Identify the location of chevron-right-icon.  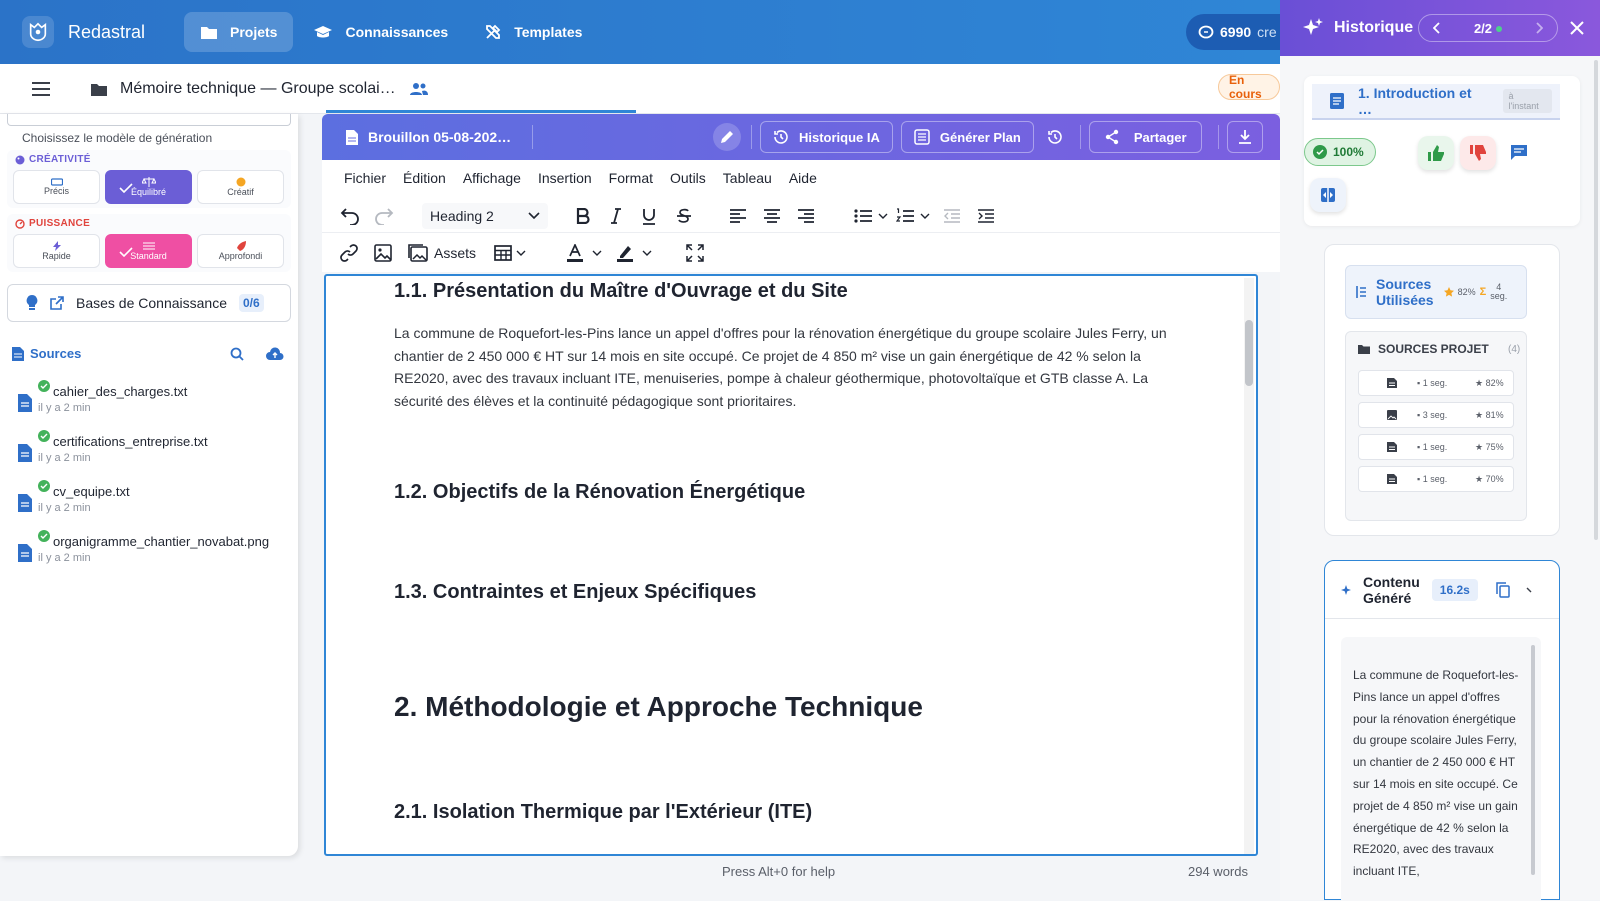
(1539, 28).